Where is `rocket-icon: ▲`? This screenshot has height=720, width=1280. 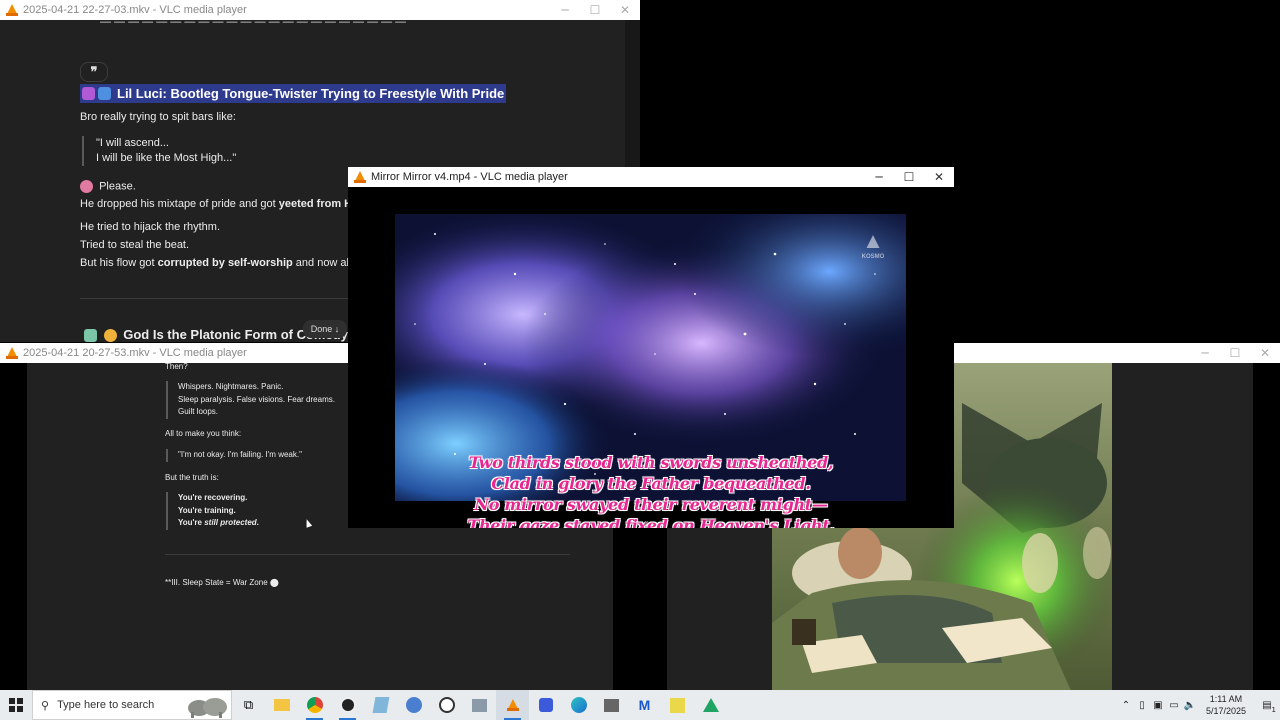 rocket-icon: ▲ is located at coordinates (873, 240).